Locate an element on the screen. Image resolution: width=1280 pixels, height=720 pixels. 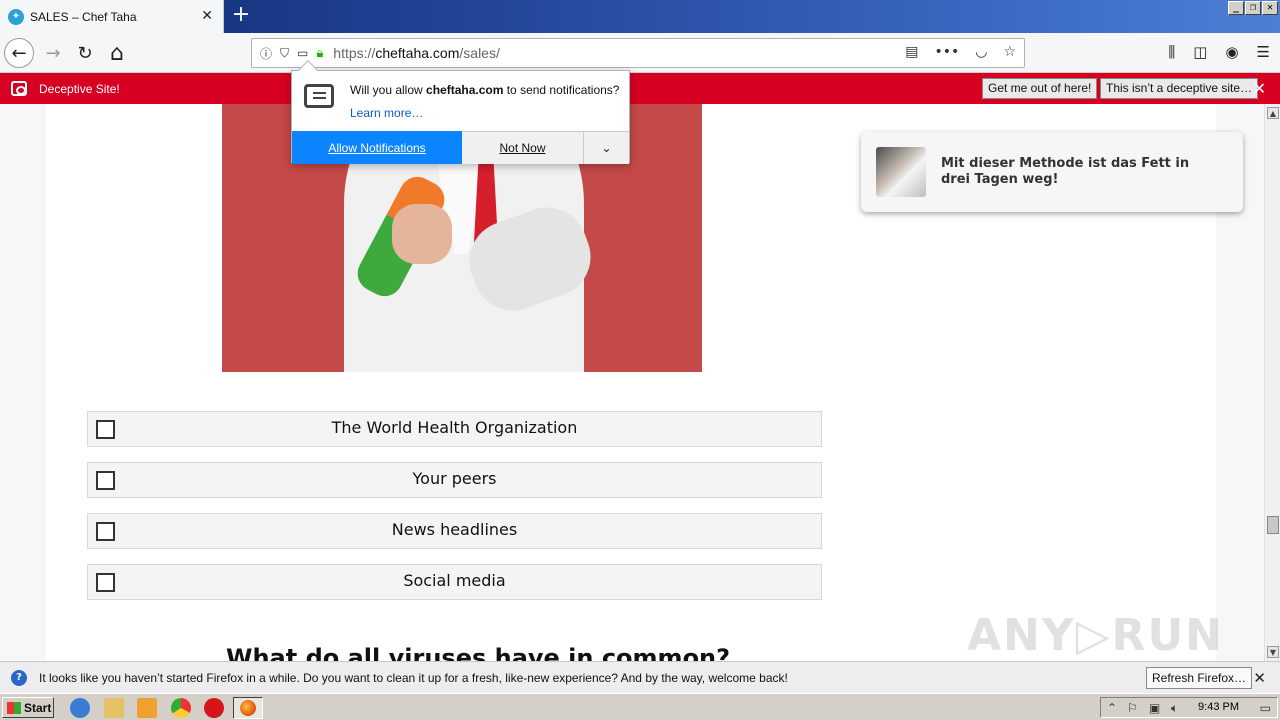
quiz-option: Your peers is located at coordinates (454, 480).